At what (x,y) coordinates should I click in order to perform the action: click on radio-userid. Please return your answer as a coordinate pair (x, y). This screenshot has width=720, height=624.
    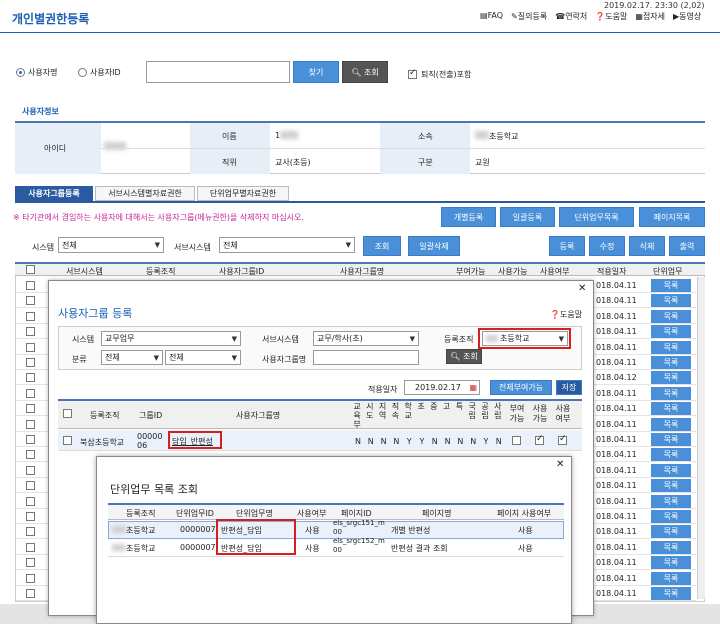
    Looking at the image, I should click on (82, 72).